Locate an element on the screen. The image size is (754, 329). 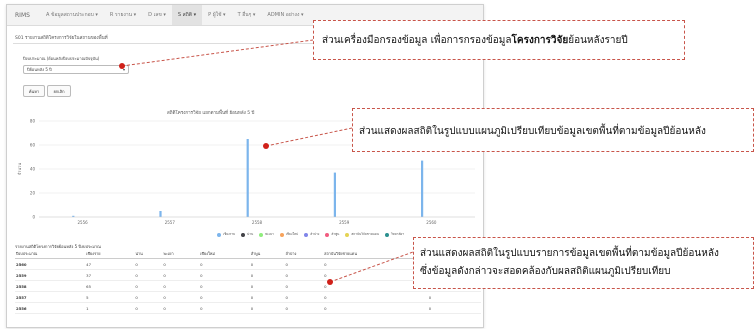
nav-item-admin: ADMIN อย่างง ▾ is located at coordinates (285, 15).